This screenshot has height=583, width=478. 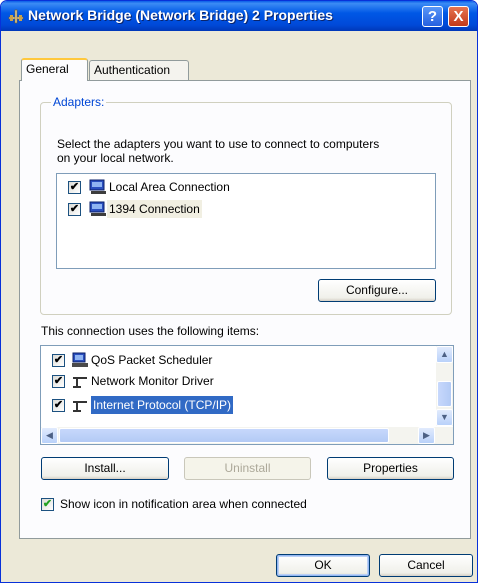 I want to click on component-item-tcpip: ✔ Internet Protocol (TCP/IP), so click(x=238, y=405).